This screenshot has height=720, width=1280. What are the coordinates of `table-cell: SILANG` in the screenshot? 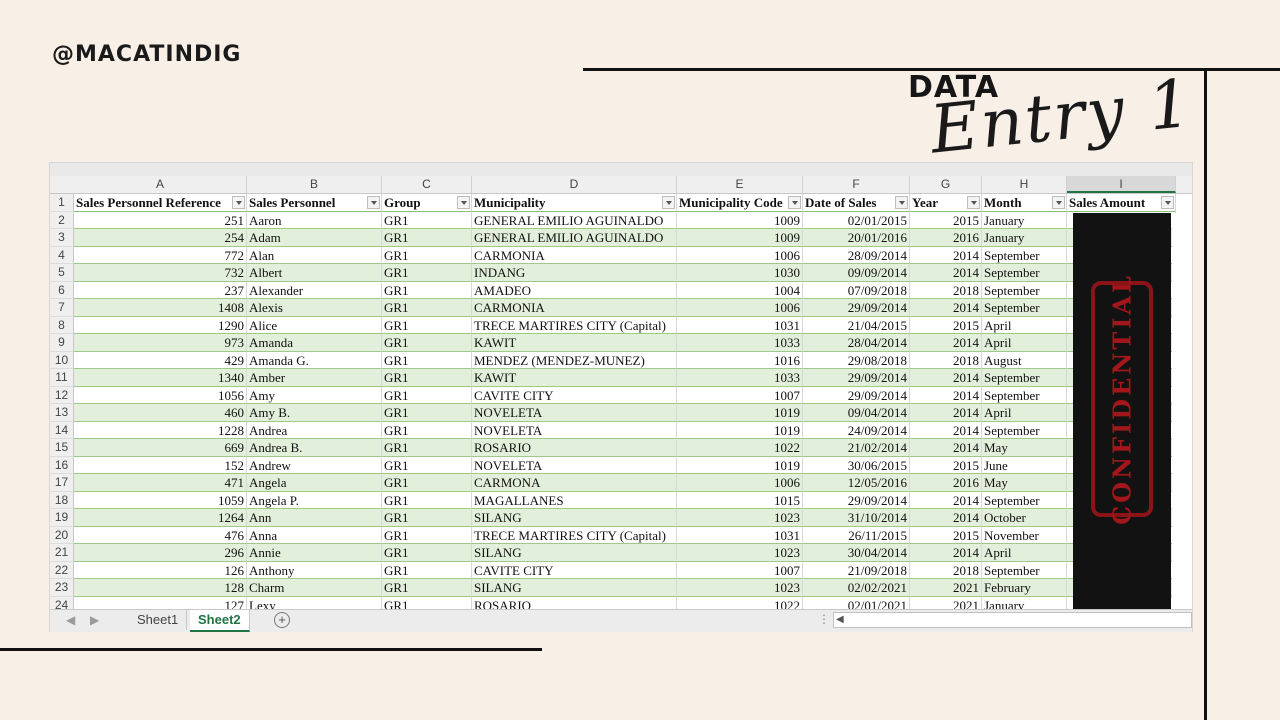 It's located at (574, 518).